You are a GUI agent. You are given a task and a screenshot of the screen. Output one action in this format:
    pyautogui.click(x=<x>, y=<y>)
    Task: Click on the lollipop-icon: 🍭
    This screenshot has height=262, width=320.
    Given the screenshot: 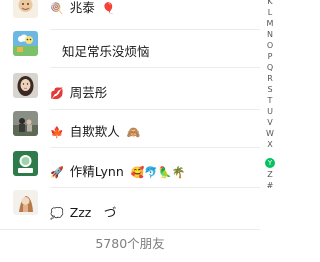 What is the action you would take?
    pyautogui.click(x=57, y=8)
    